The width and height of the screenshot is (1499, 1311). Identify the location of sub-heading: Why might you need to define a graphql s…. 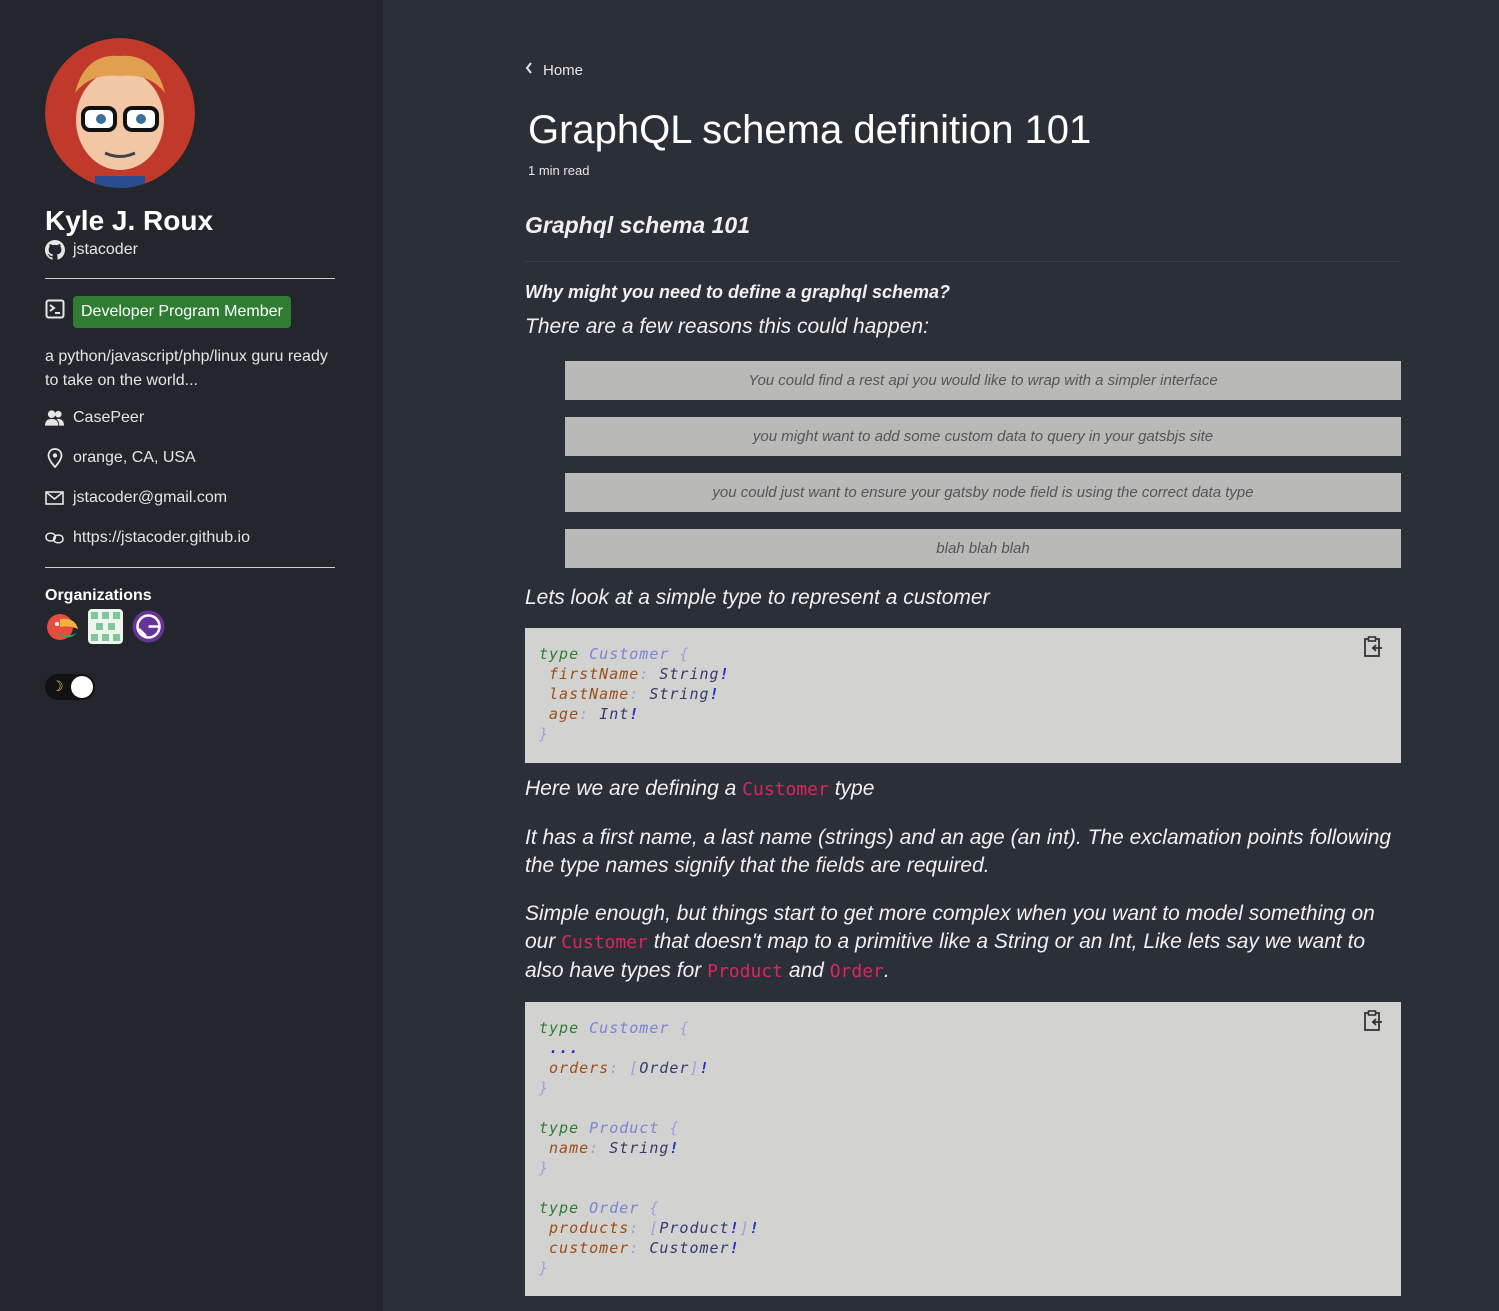
(738, 292).